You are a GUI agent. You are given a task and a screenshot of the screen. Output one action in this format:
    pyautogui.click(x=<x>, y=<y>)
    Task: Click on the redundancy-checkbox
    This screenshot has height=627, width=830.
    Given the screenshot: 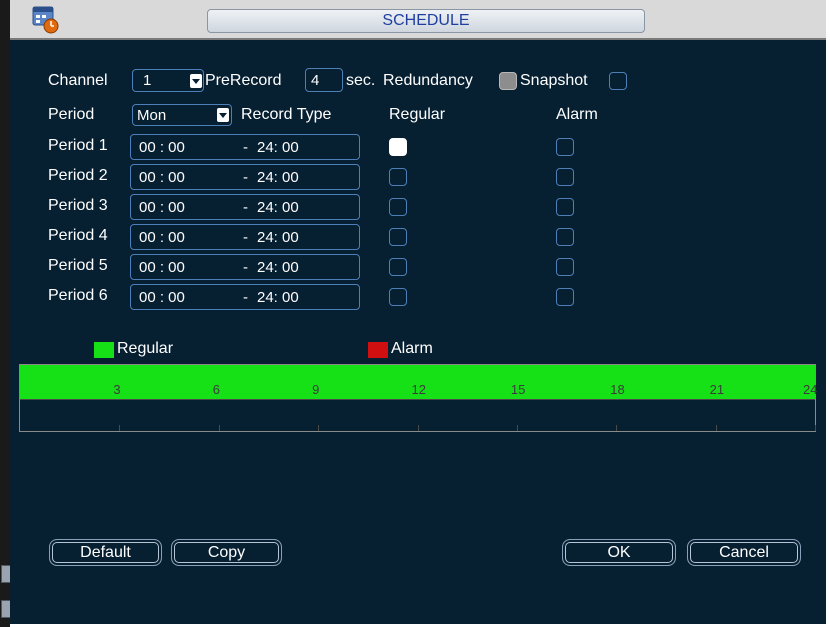 What is the action you would take?
    pyautogui.click(x=508, y=81)
    